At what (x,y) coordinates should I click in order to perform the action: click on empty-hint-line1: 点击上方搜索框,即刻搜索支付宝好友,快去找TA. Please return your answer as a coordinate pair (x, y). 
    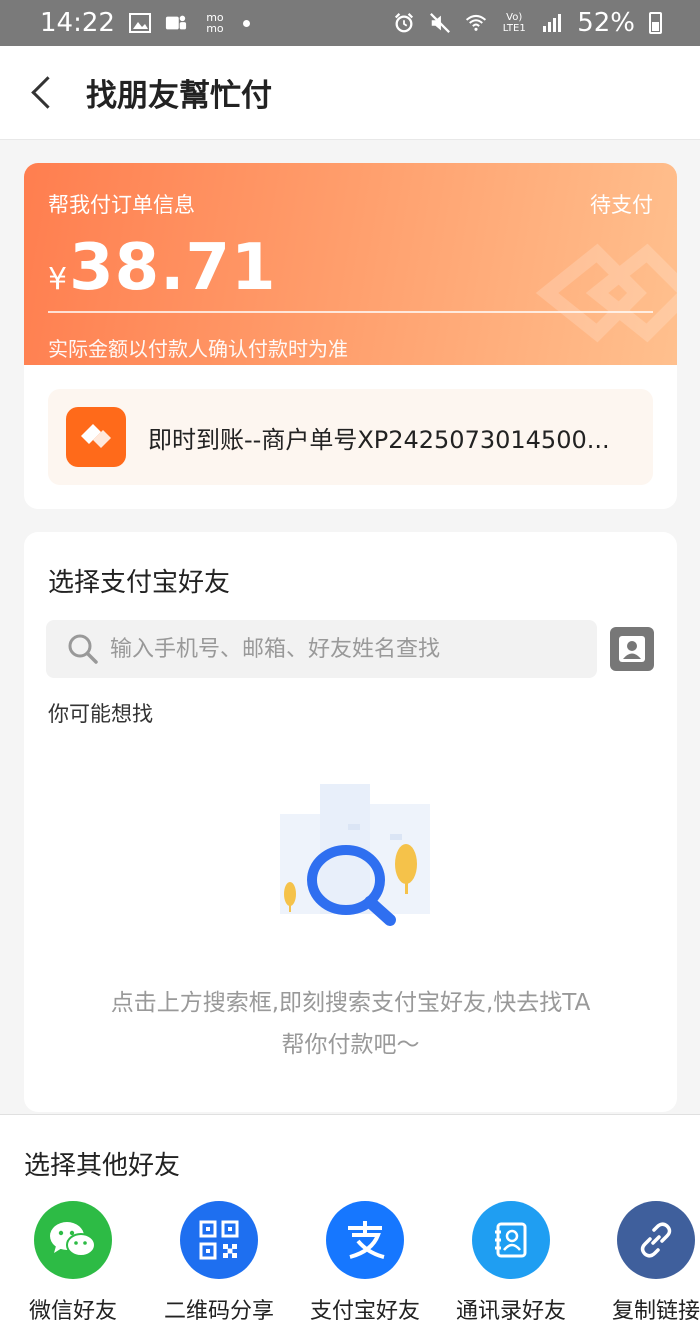
    Looking at the image, I should click on (350, 1003).